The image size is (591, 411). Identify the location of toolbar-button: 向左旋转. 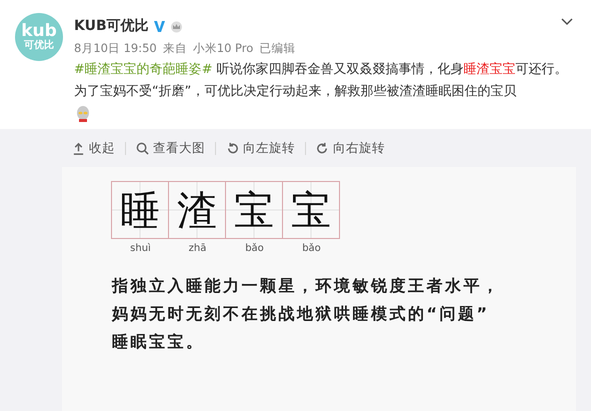
(260, 148).